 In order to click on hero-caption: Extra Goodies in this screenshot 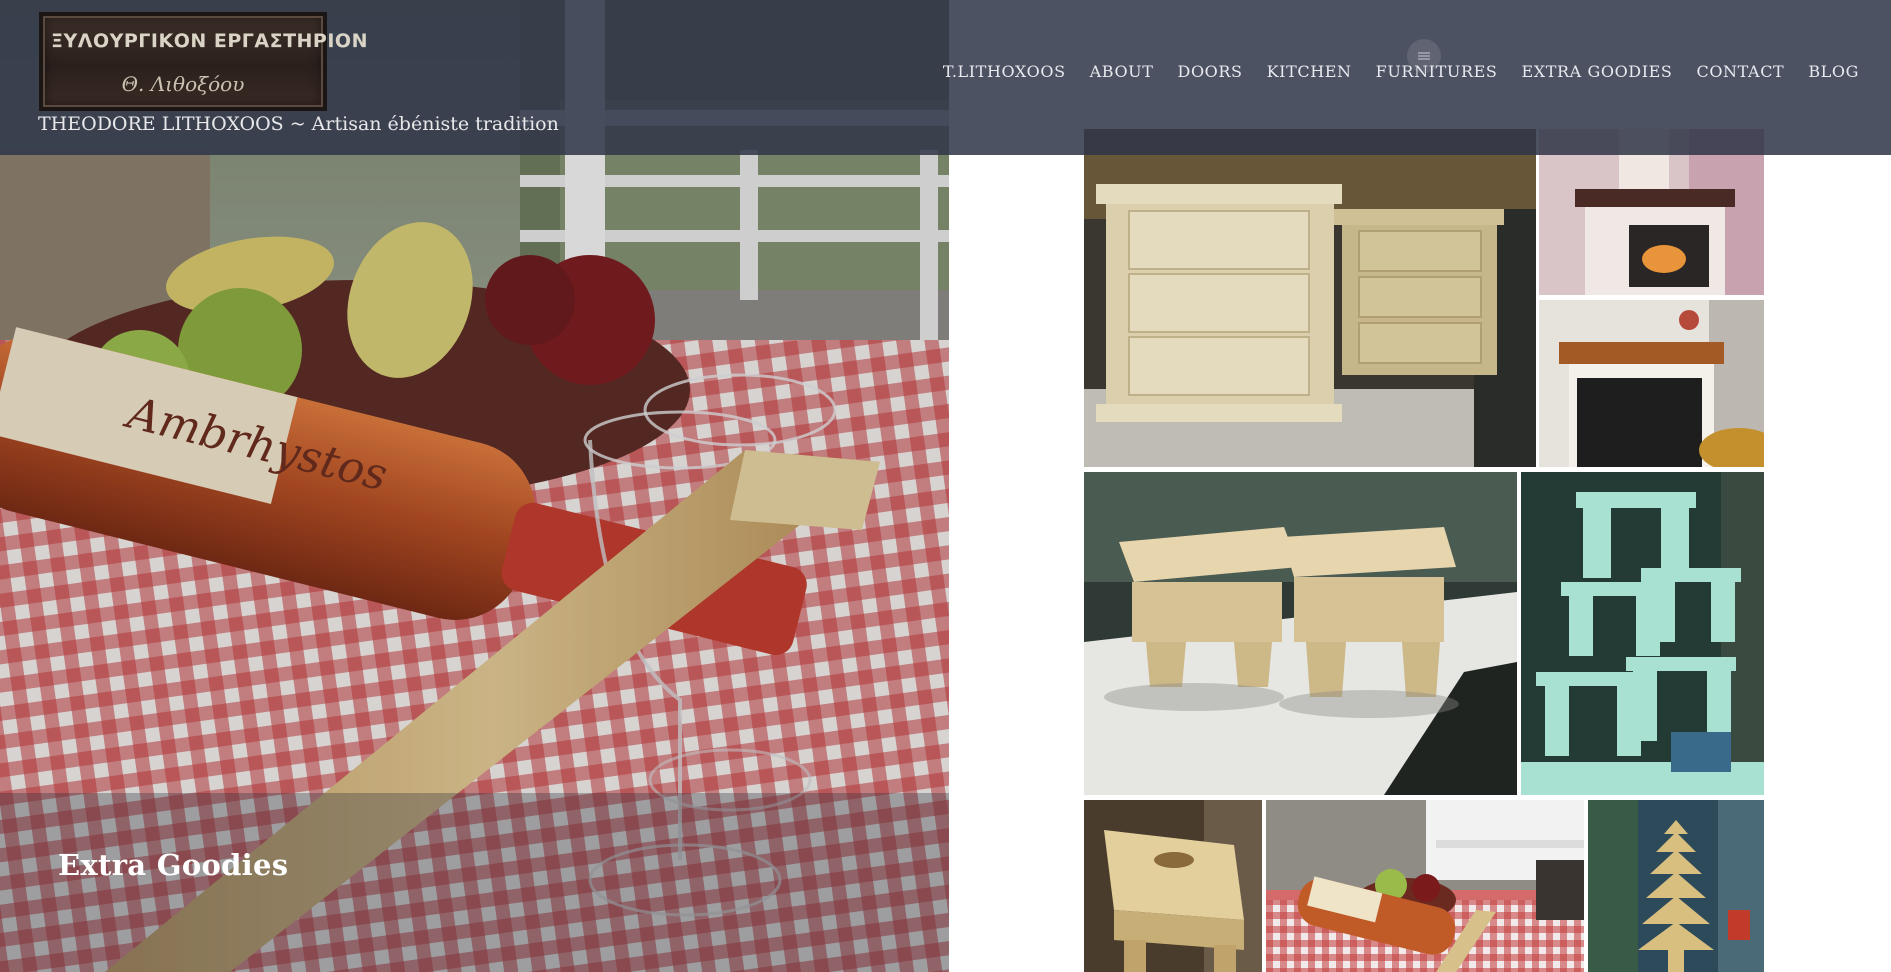, I will do `click(173, 865)`.